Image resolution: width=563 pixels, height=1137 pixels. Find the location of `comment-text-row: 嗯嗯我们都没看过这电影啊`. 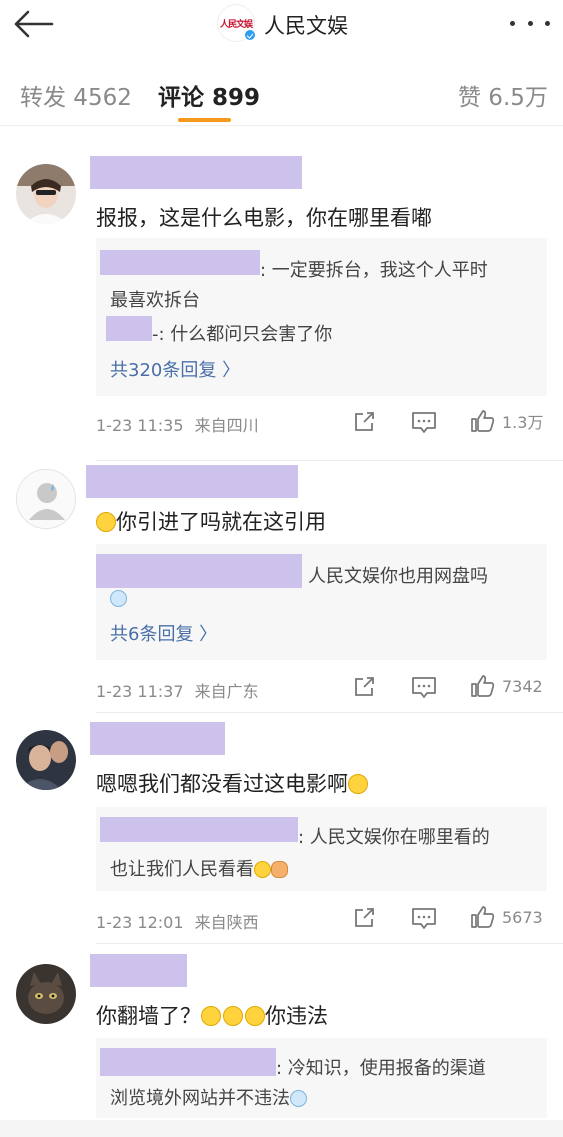

comment-text-row: 嗯嗯我们都没看过这电影啊 is located at coordinates (232, 783).